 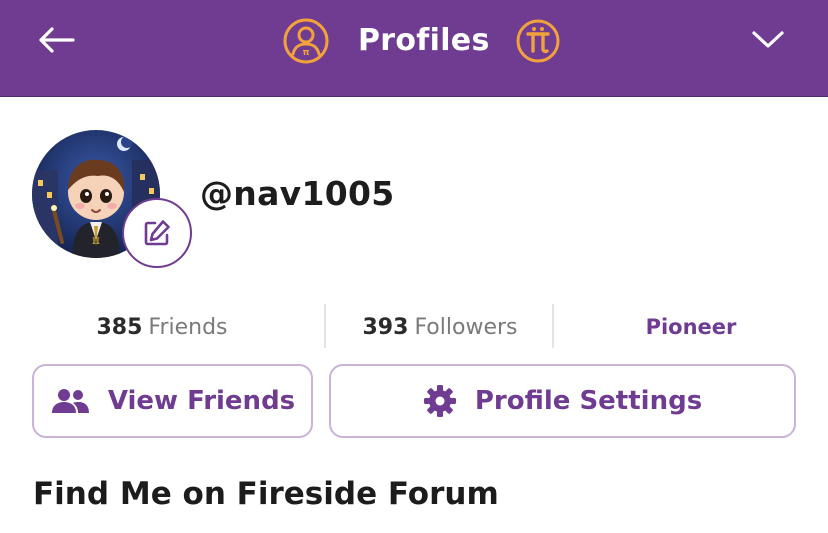 I want to click on profile-settings-label: Profile Settings, so click(x=588, y=401).